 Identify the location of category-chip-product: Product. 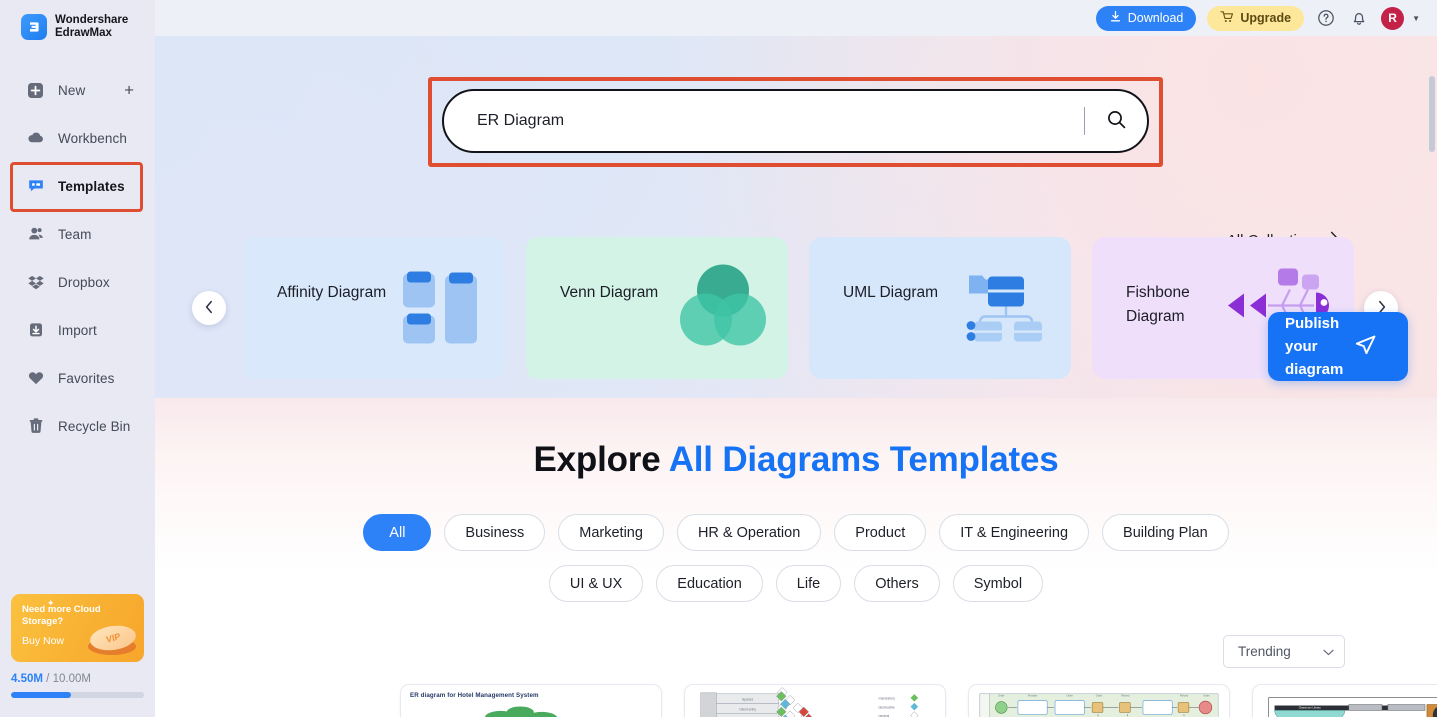
(880, 532).